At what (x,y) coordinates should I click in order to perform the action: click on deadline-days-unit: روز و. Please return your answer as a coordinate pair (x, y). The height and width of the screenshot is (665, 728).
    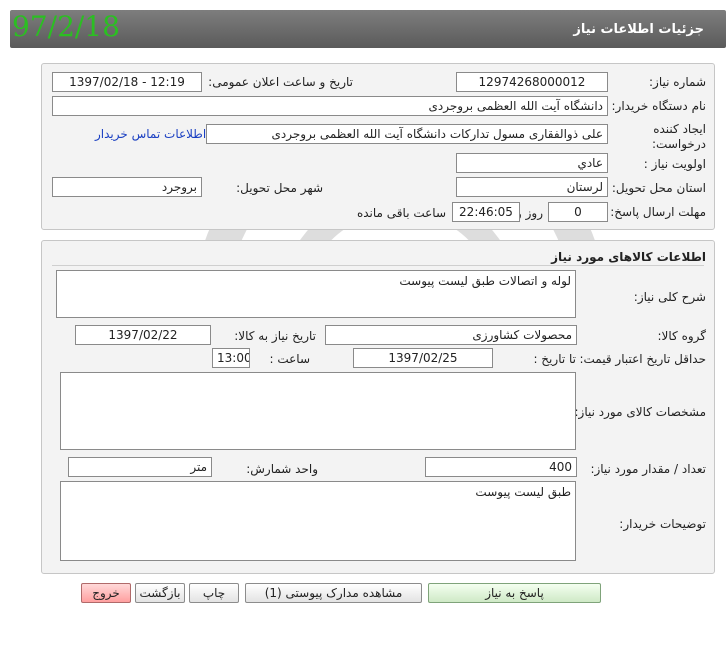
    Looking at the image, I should click on (529, 213).